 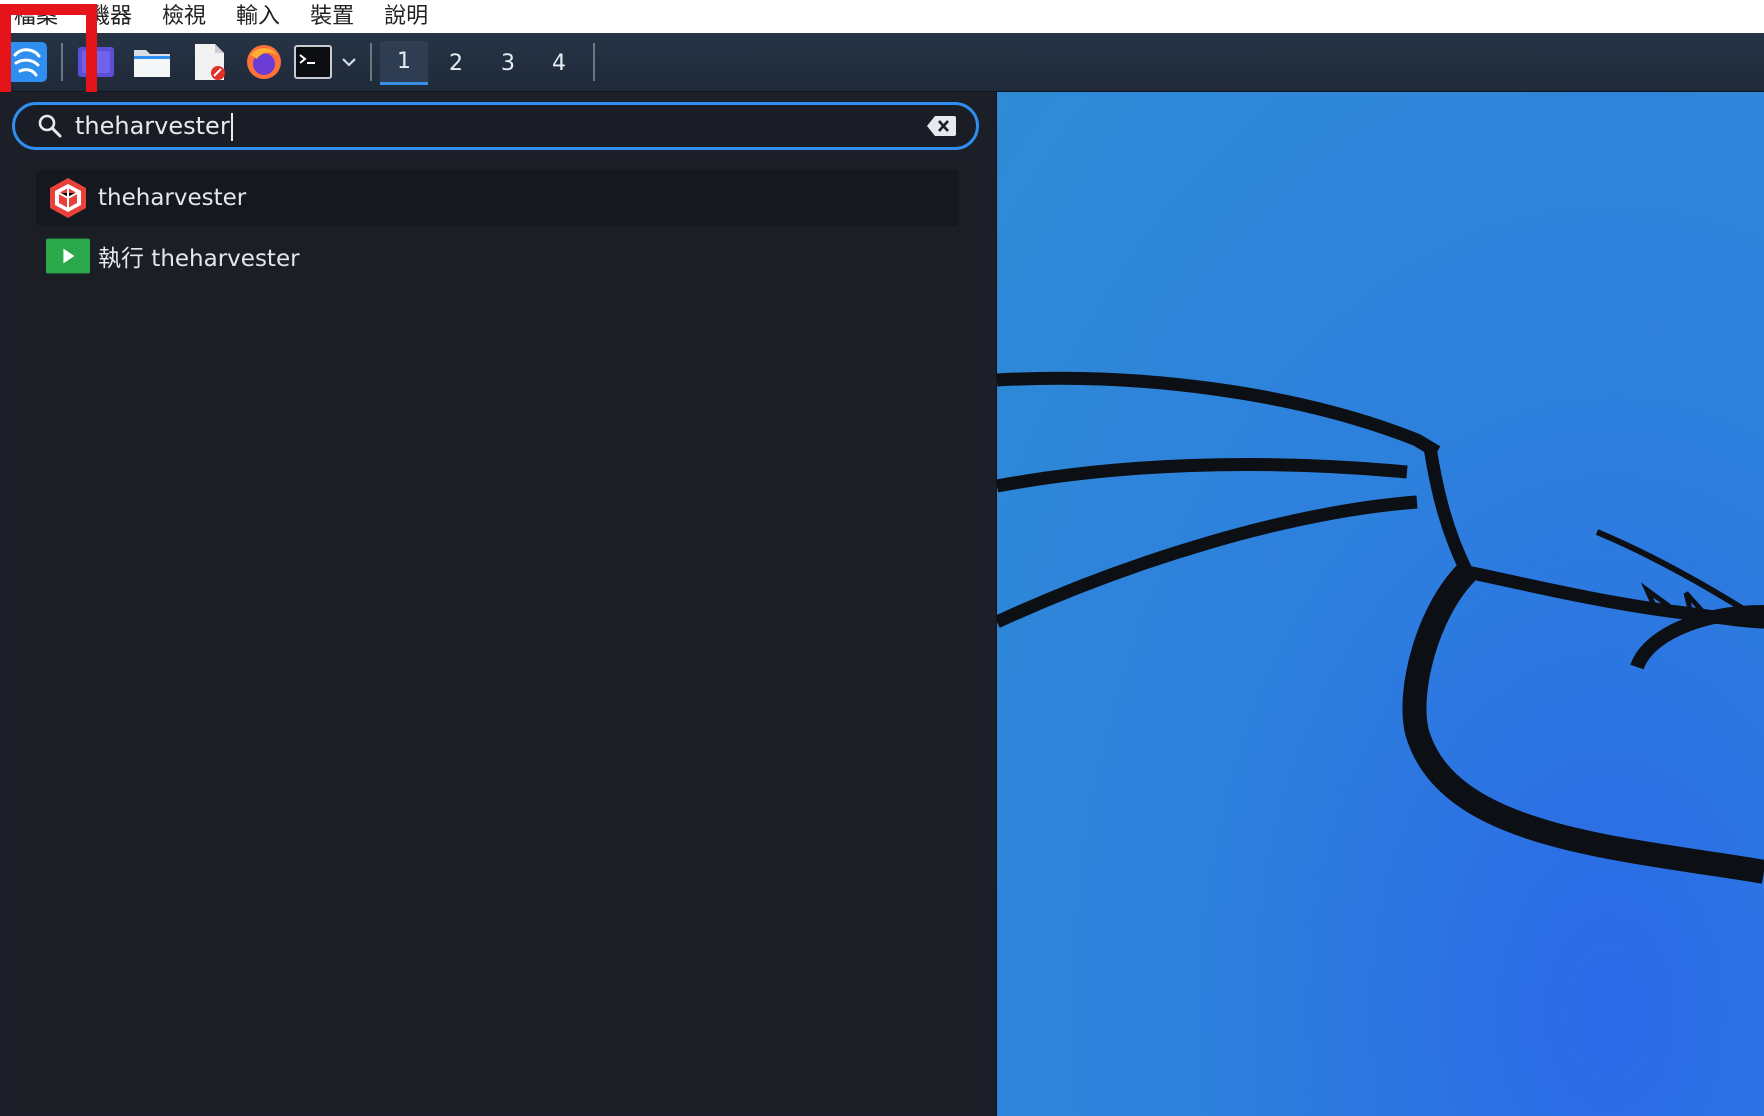 I want to click on workspace-4: 4, so click(x=559, y=63).